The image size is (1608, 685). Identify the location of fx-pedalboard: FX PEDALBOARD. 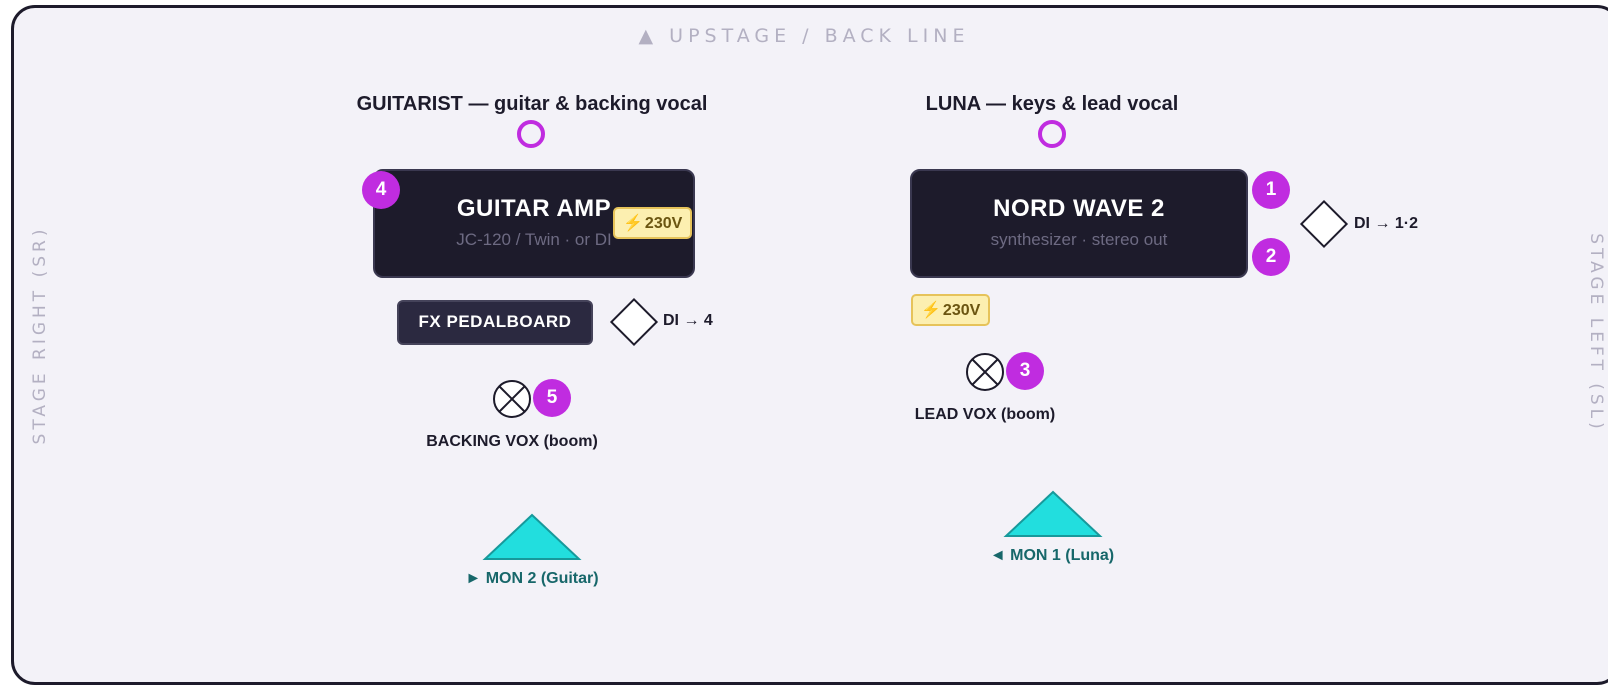
(495, 322).